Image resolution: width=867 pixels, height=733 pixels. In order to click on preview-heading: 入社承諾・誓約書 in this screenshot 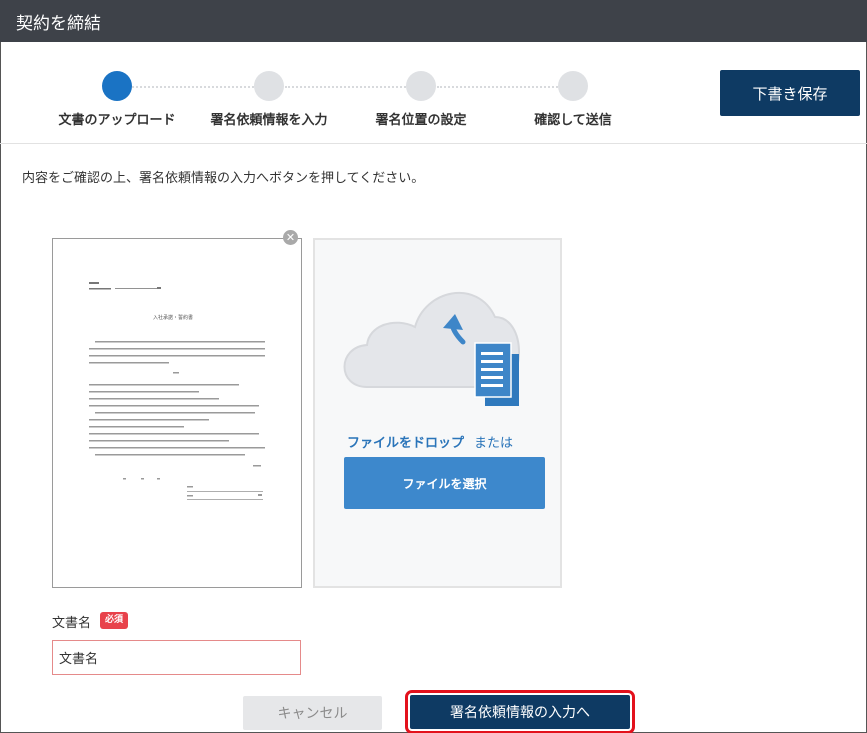, I will do `click(173, 317)`.